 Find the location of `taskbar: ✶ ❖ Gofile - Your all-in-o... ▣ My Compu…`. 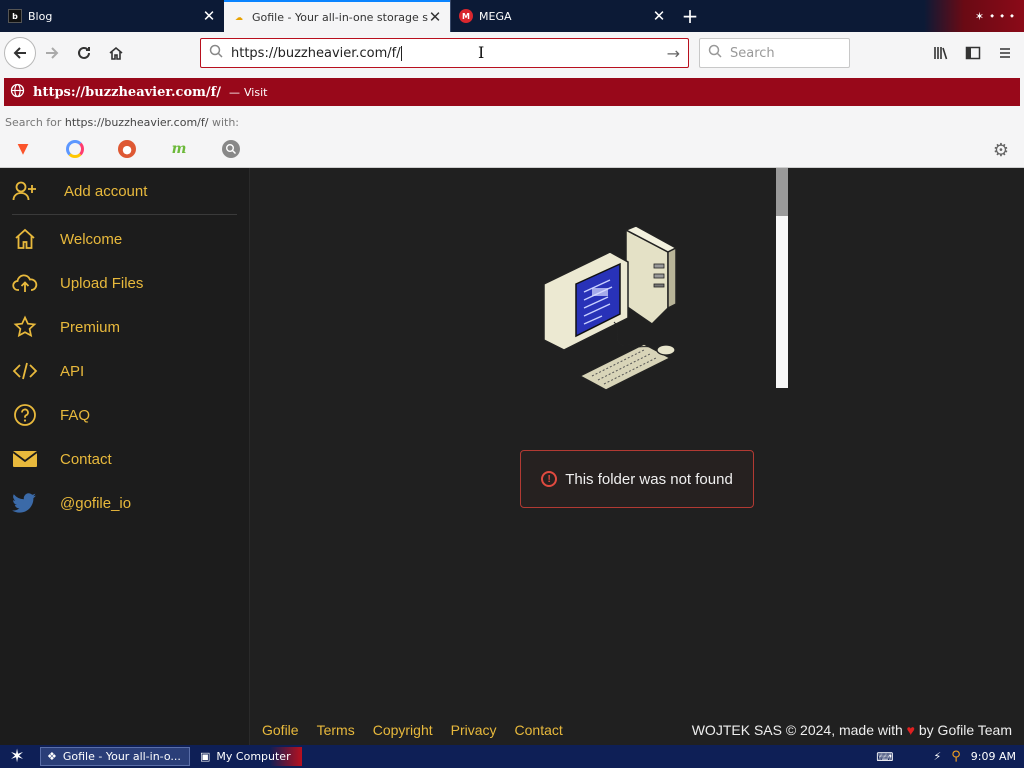

taskbar: ✶ ❖ Gofile - Your all-in-o... ▣ My Compu… is located at coordinates (512, 756).